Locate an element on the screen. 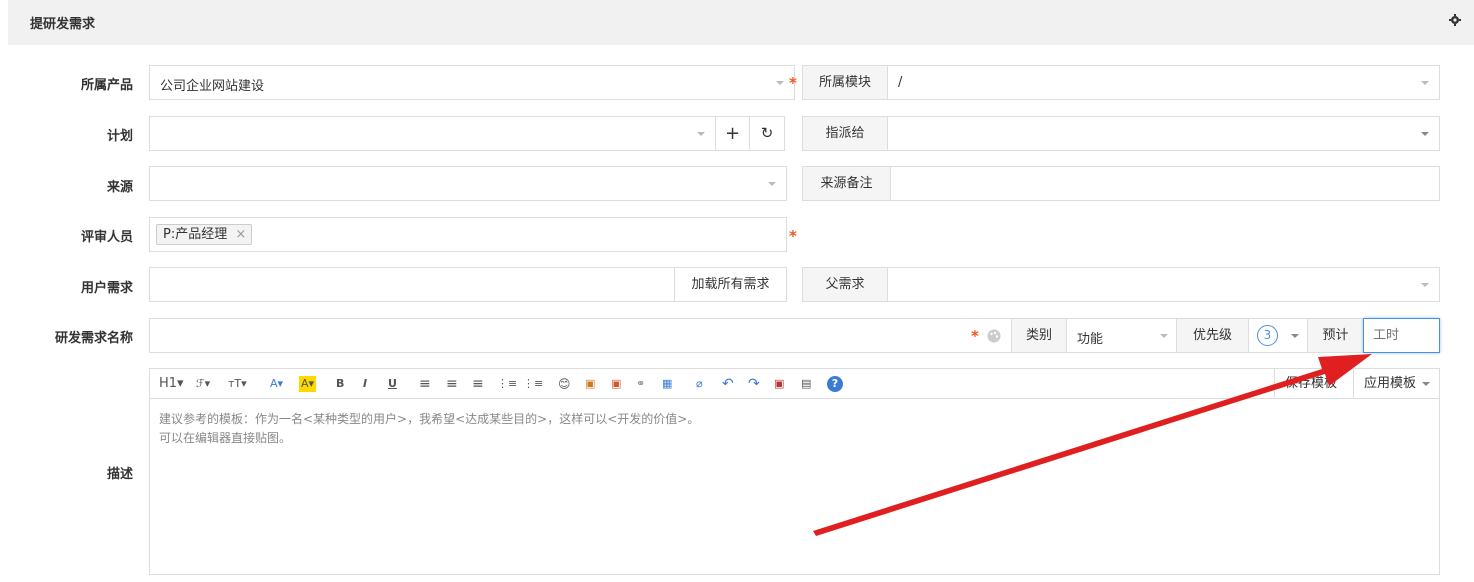  plan-label: 计划 is located at coordinates (119, 136).